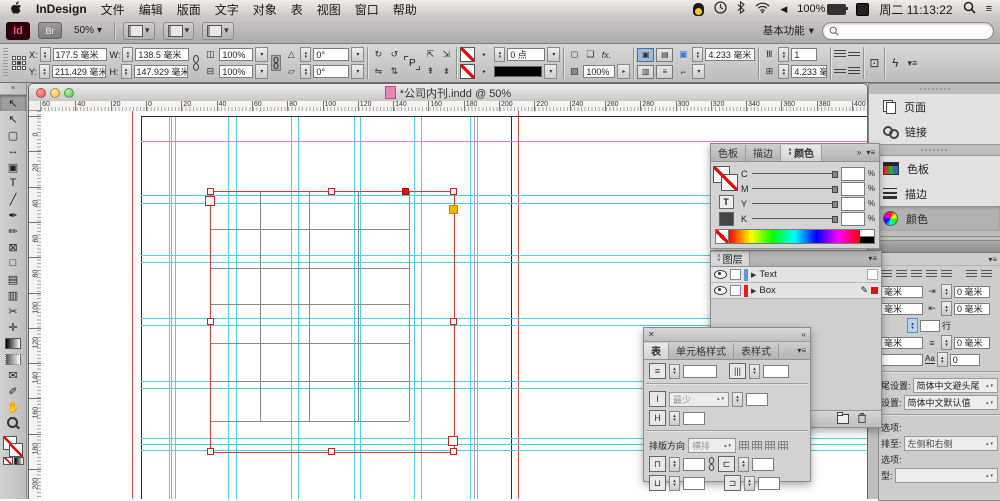  I want to click on timemachine-icon, so click(720, 9).